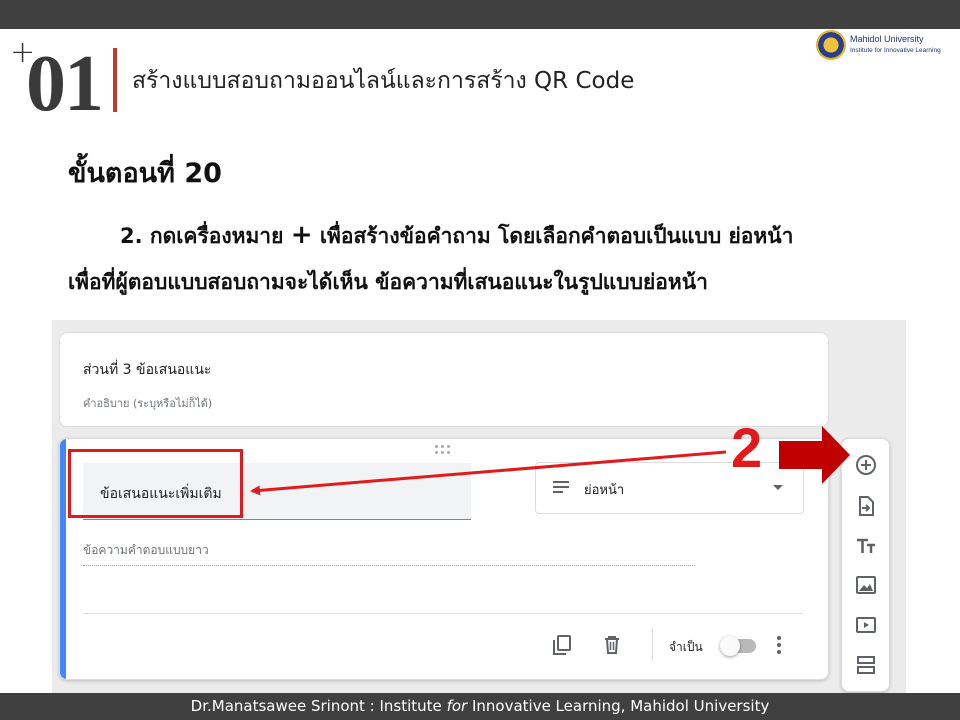  Describe the element at coordinates (318, 706) in the screenshot. I see `footer-prefix: Dr.Manatsawee Srinont : Institute` at that location.